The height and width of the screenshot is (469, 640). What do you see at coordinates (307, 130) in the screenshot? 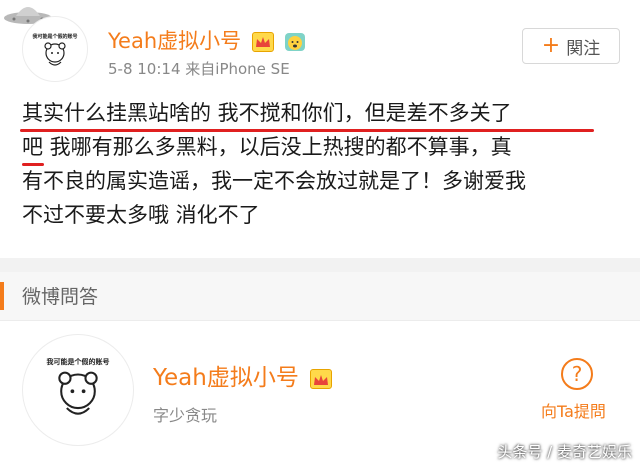
I see `red-underline-long` at bounding box center [307, 130].